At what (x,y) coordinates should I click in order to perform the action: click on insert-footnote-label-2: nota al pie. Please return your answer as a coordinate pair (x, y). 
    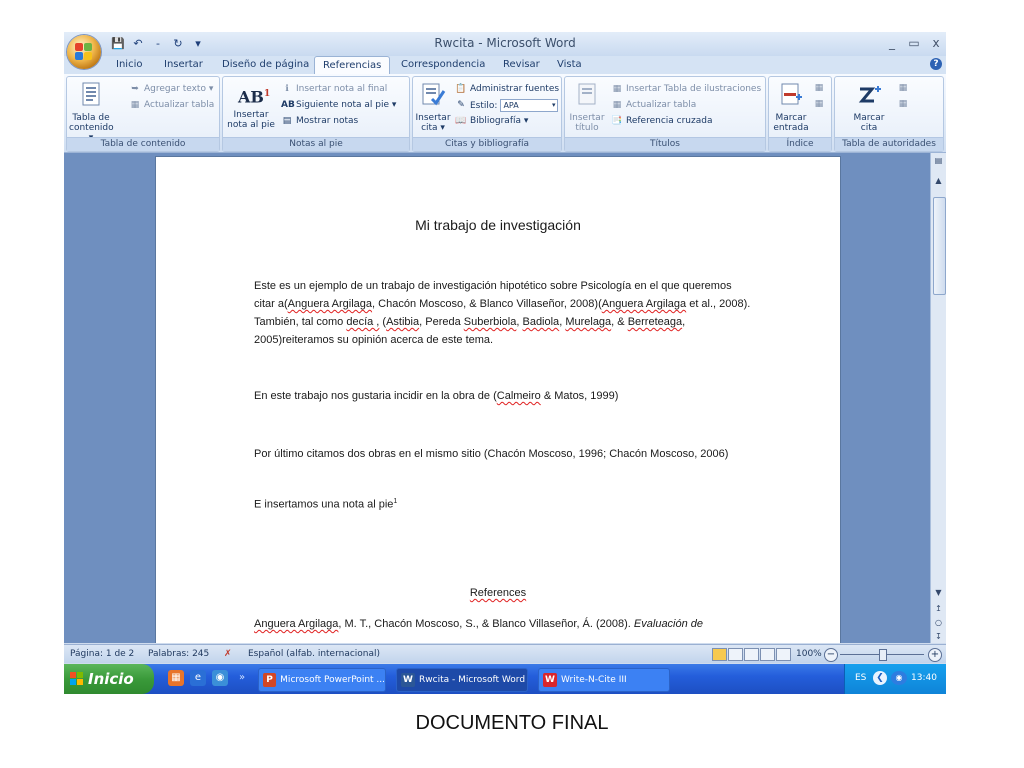
    Looking at the image, I should click on (251, 125).